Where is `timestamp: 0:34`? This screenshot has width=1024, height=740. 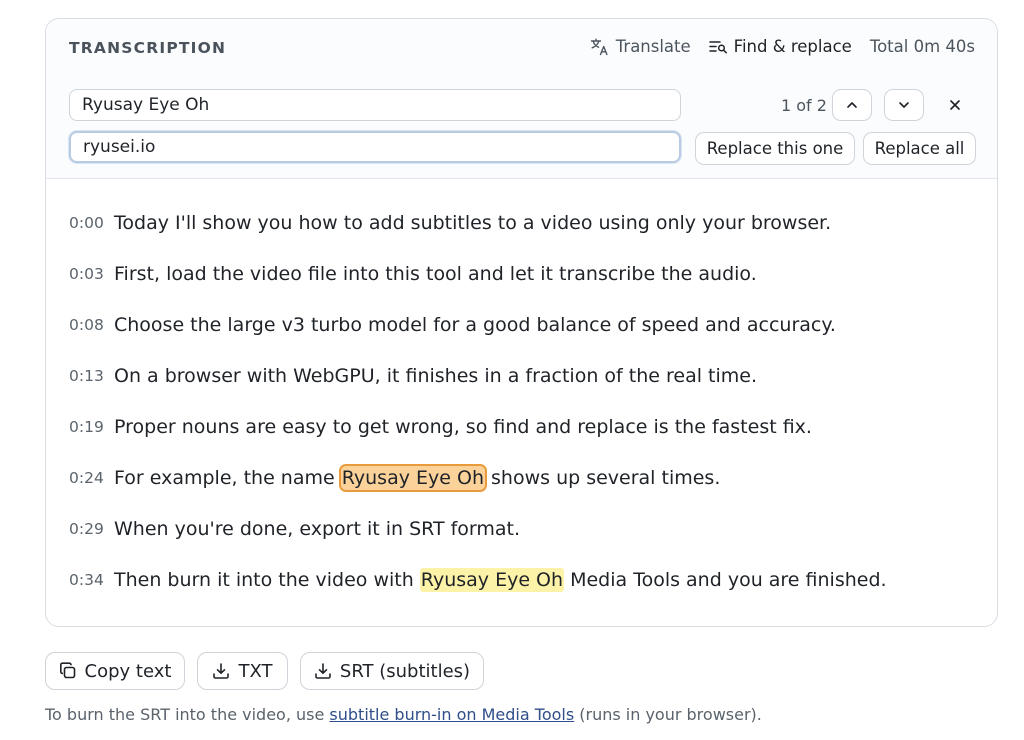
timestamp: 0:34 is located at coordinates (91, 580).